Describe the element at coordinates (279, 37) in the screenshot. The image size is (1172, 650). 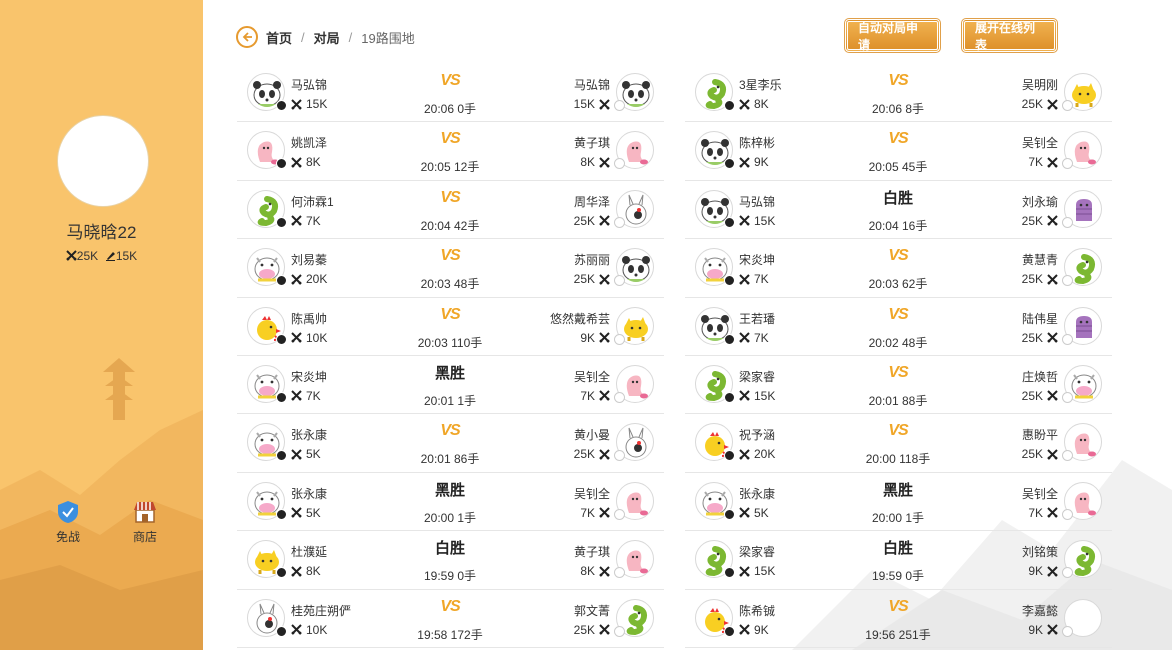
I see `breadcrumb-home: 首页` at that location.